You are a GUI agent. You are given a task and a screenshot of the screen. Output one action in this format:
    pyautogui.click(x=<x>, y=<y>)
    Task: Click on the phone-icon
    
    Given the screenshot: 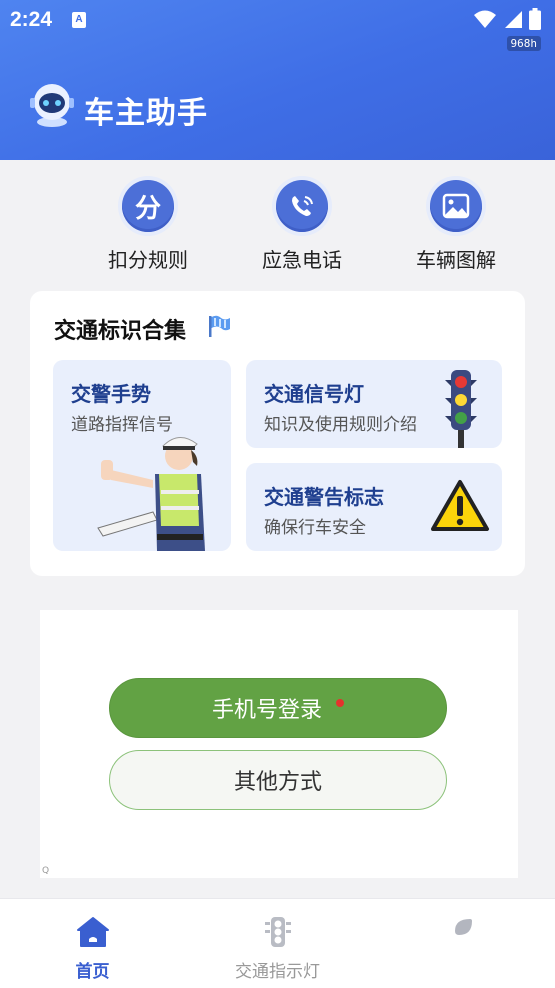 What is the action you would take?
    pyautogui.click(x=302, y=206)
    